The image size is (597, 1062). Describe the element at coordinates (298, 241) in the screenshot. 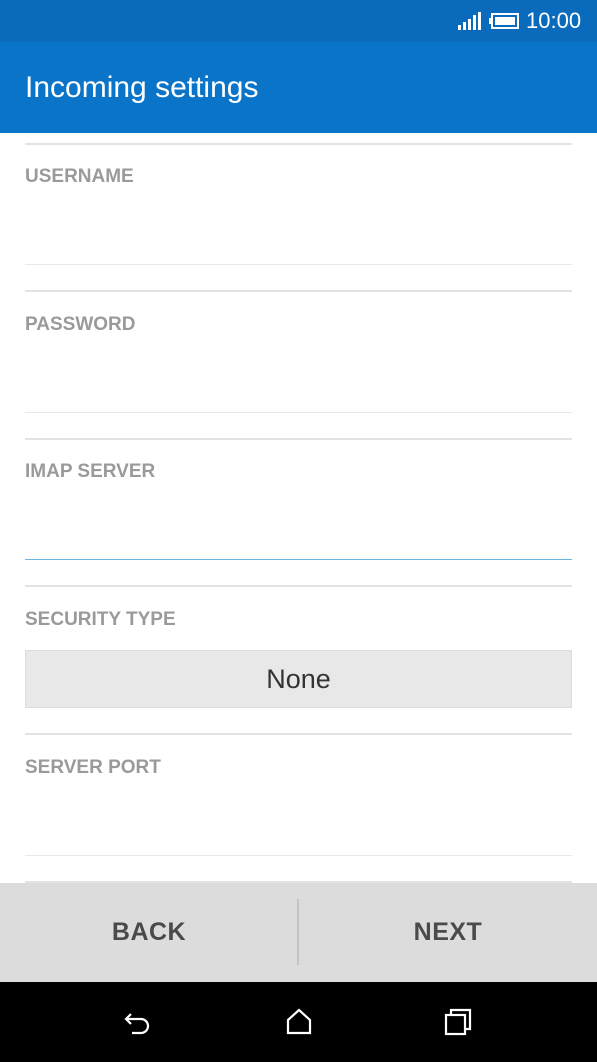

I see `username-input` at that location.